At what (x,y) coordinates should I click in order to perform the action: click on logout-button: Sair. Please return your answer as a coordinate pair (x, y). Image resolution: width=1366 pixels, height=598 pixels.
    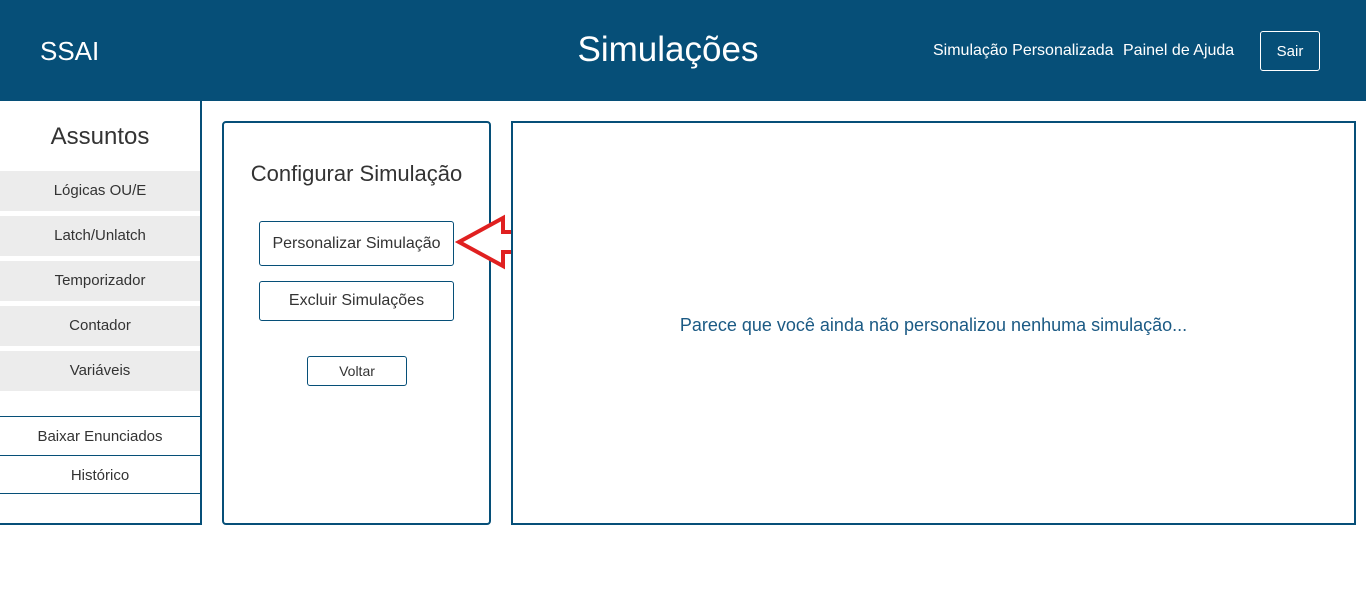
    Looking at the image, I should click on (1290, 51).